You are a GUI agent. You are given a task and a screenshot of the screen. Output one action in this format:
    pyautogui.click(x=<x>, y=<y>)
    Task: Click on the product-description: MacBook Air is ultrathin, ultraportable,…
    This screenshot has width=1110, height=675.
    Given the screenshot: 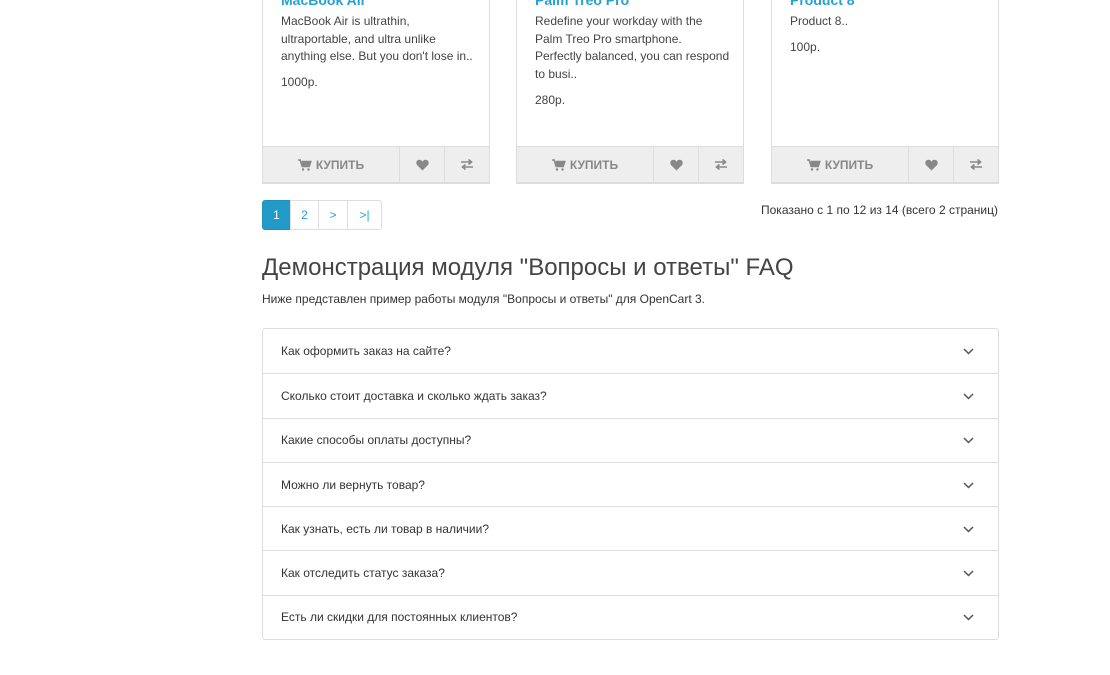 What is the action you would take?
    pyautogui.click(x=377, y=38)
    